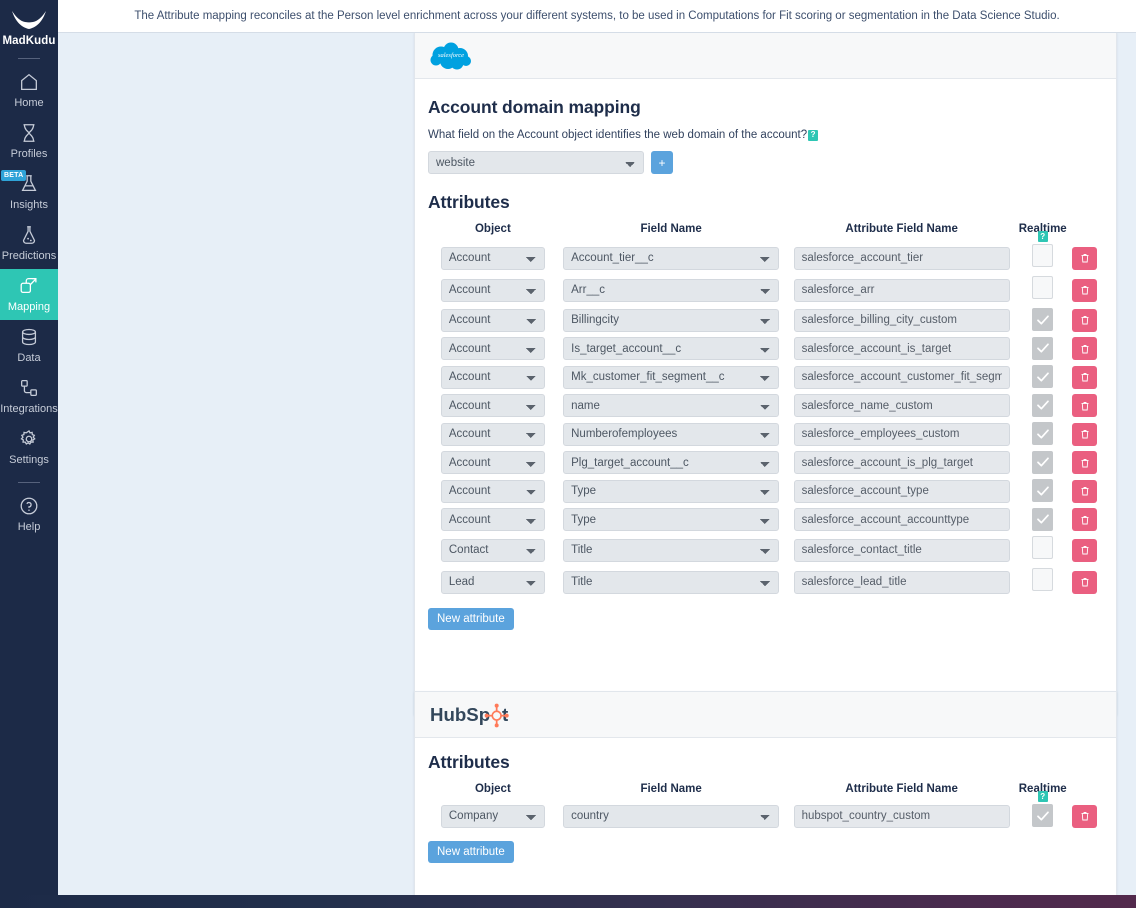 This screenshot has height=908, width=1136. Describe the element at coordinates (492, 550) in the screenshot. I see `salesforce-object-select: Contact` at that location.